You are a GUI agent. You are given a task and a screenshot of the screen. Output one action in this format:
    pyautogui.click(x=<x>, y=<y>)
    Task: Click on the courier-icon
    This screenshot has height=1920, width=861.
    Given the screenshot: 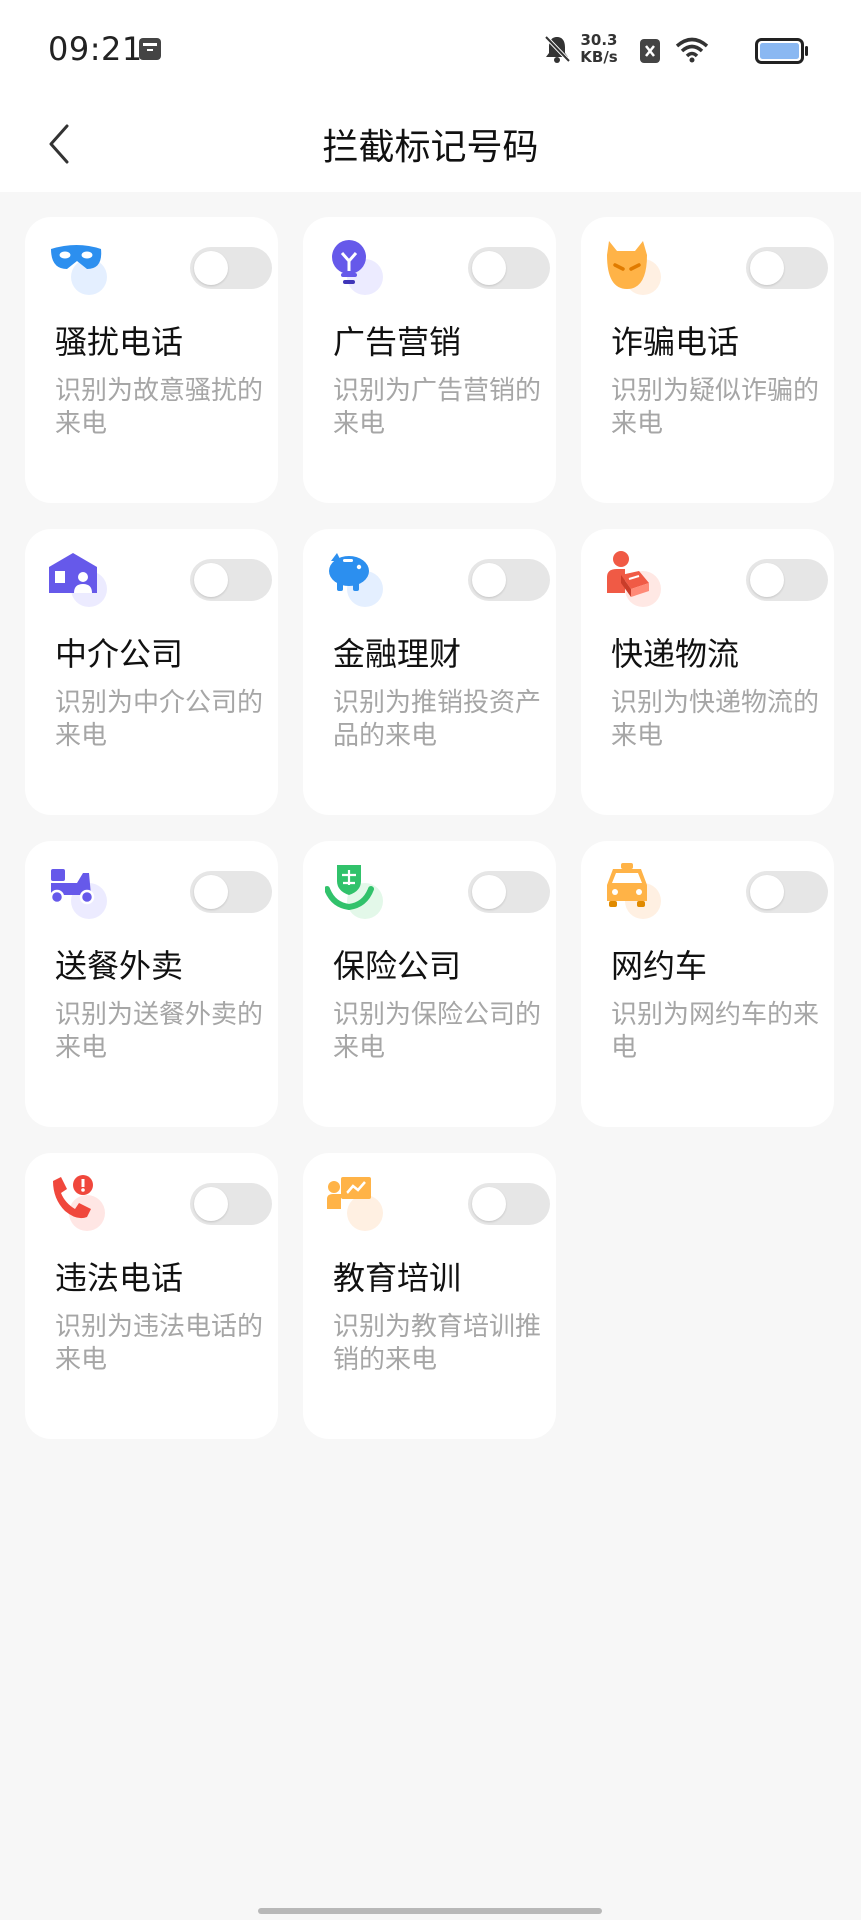 What is the action you would take?
    pyautogui.click(x=635, y=581)
    